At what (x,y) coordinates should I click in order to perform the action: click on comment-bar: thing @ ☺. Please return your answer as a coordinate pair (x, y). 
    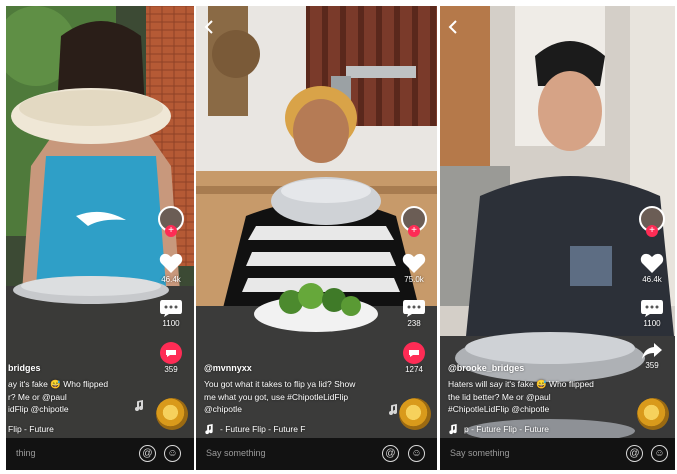
    Looking at the image, I should click on (100, 454).